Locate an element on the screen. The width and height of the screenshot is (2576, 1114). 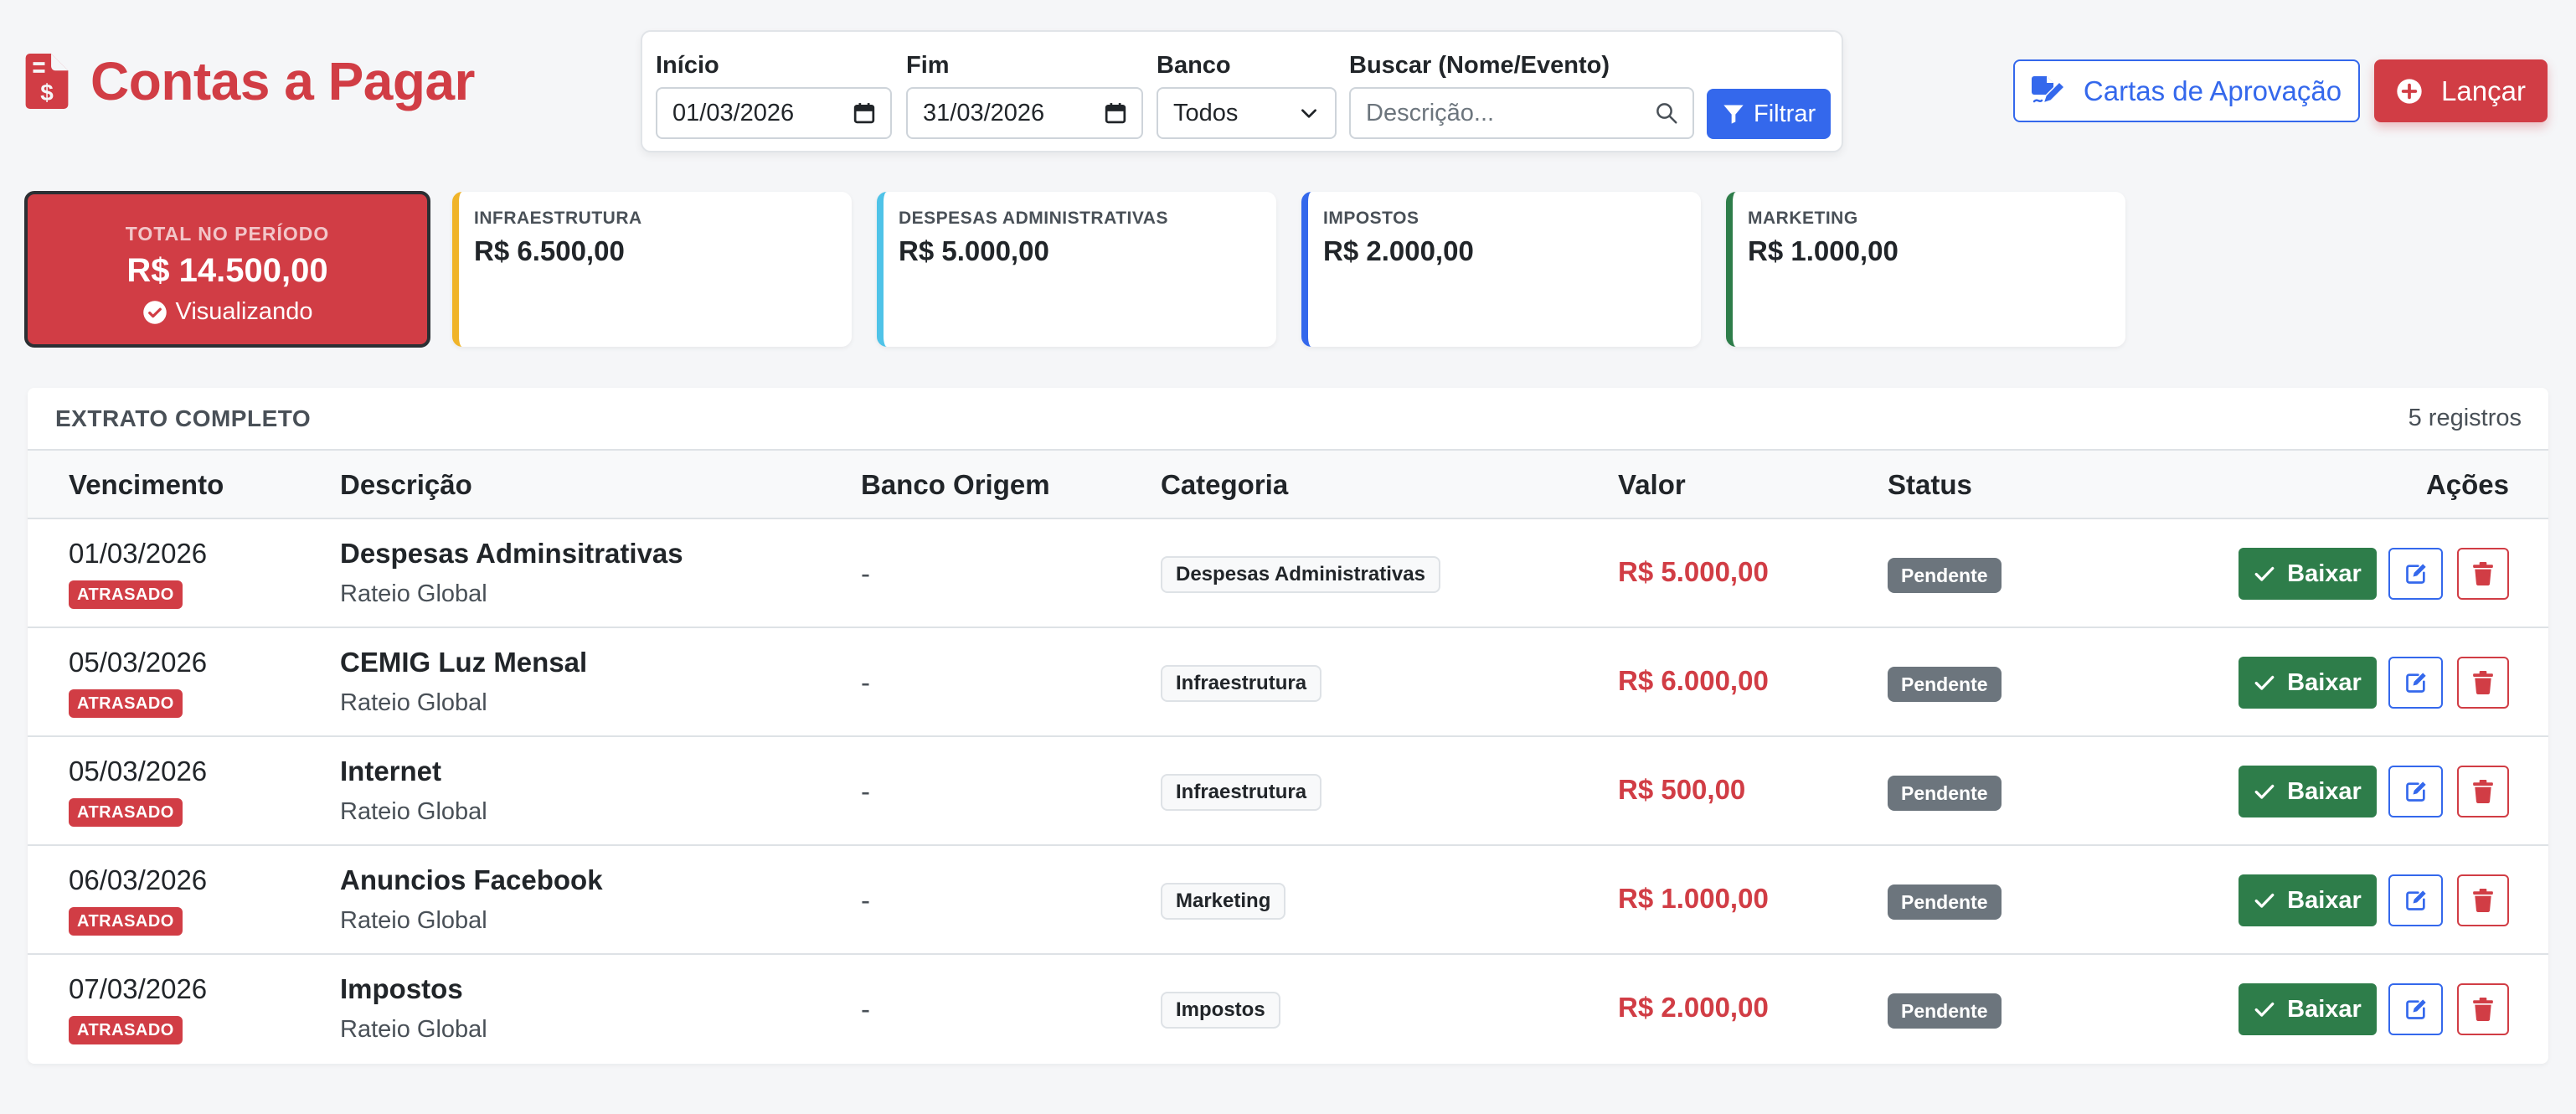
category-card-value: R$ 5.000,00 is located at coordinates (974, 251).